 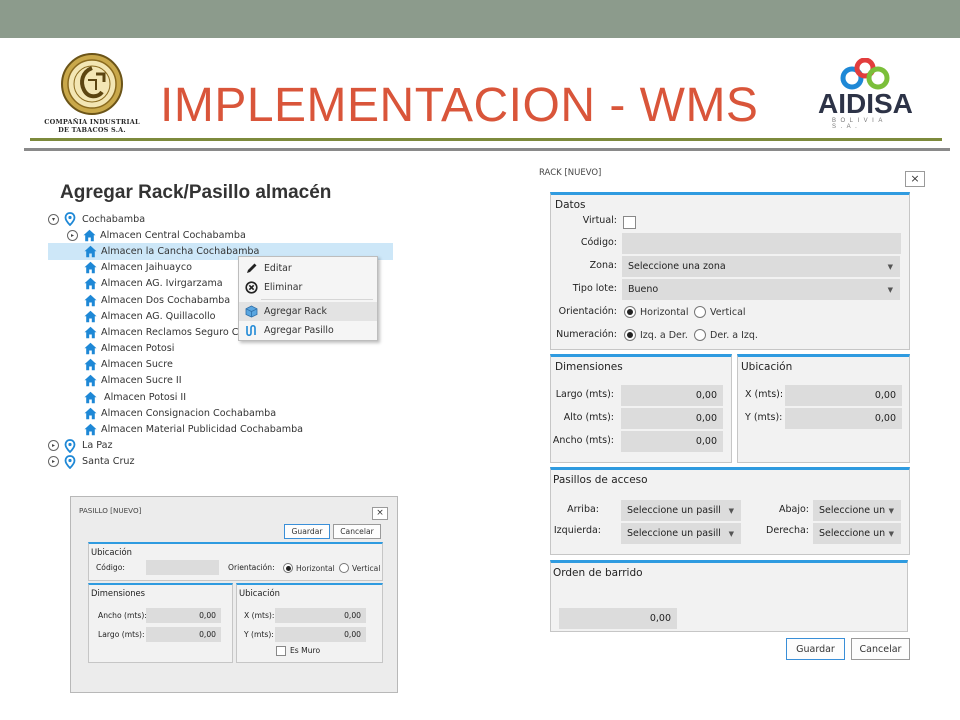 What do you see at coordinates (486, 139) in the screenshot?
I see `header-rule-olive` at bounding box center [486, 139].